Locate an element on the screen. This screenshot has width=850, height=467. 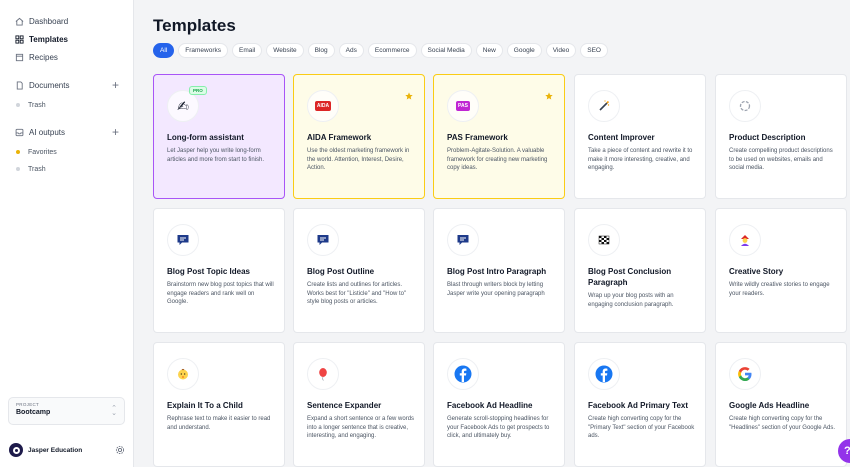
tab-frameworks: Frameworks is located at coordinates (203, 50).